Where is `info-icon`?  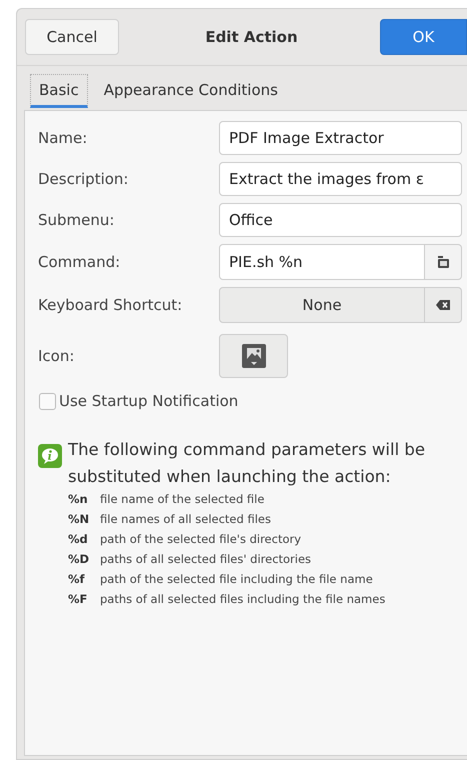
info-icon is located at coordinates (50, 456).